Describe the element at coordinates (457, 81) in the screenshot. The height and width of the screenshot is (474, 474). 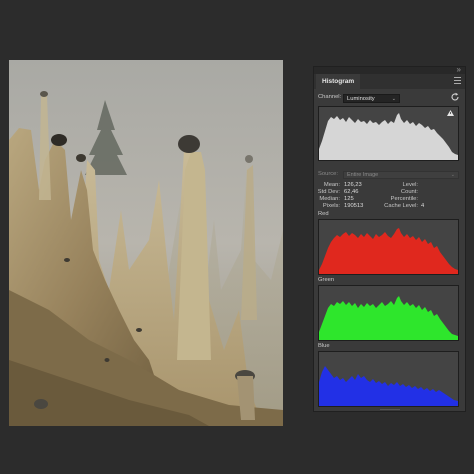
I see `panel-menu-icon` at that location.